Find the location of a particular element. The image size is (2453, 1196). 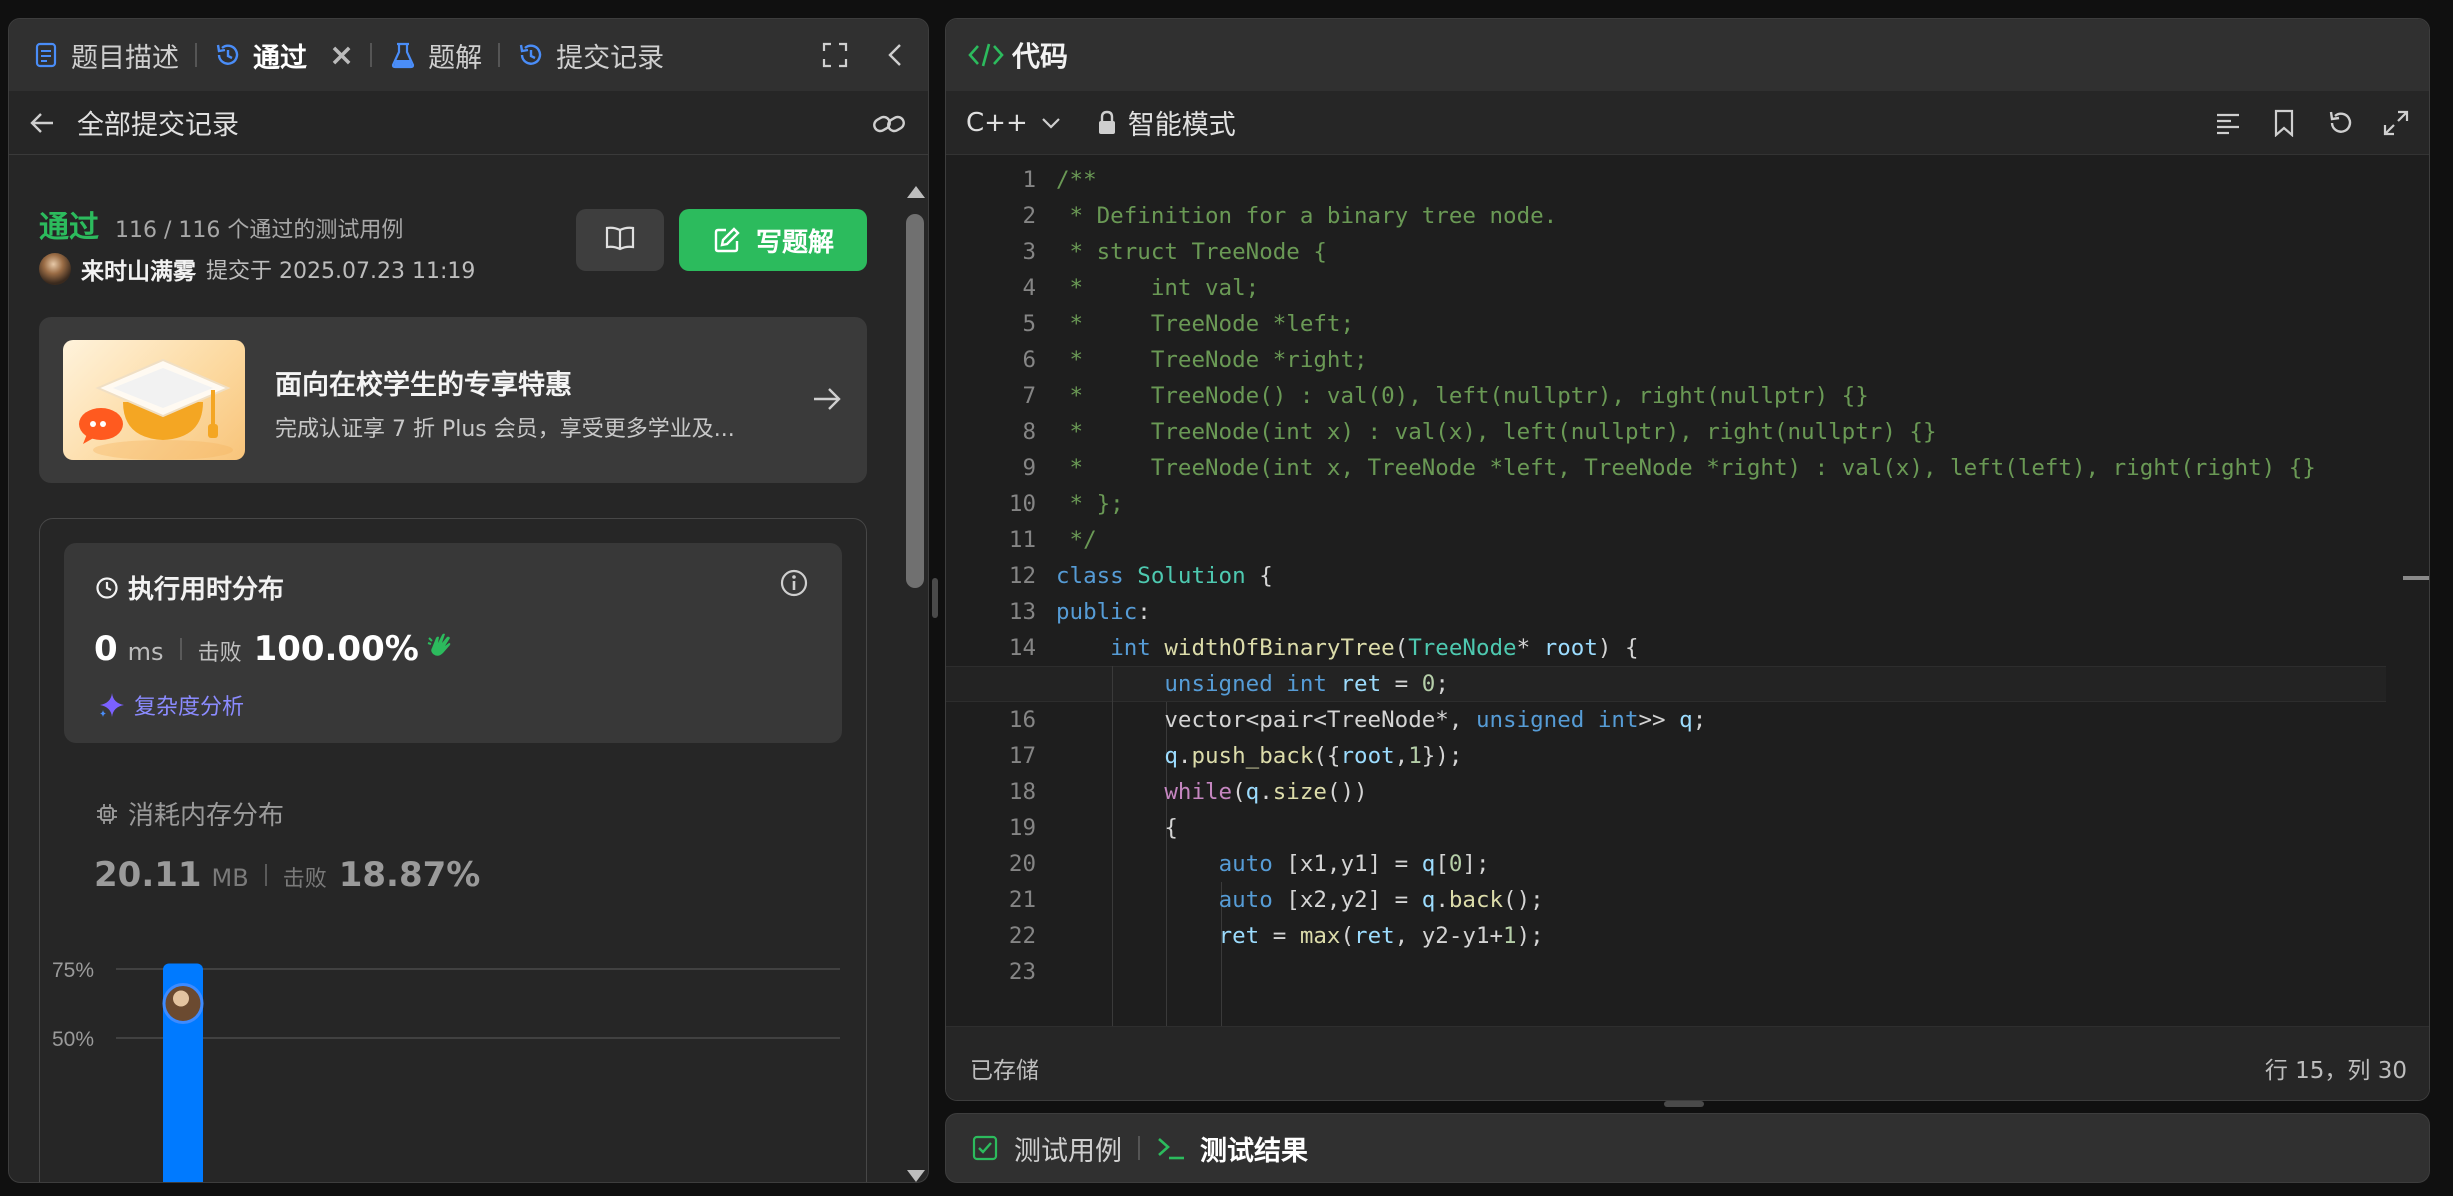

tab-test-result: 测试结果 is located at coordinates (1232, 1148).